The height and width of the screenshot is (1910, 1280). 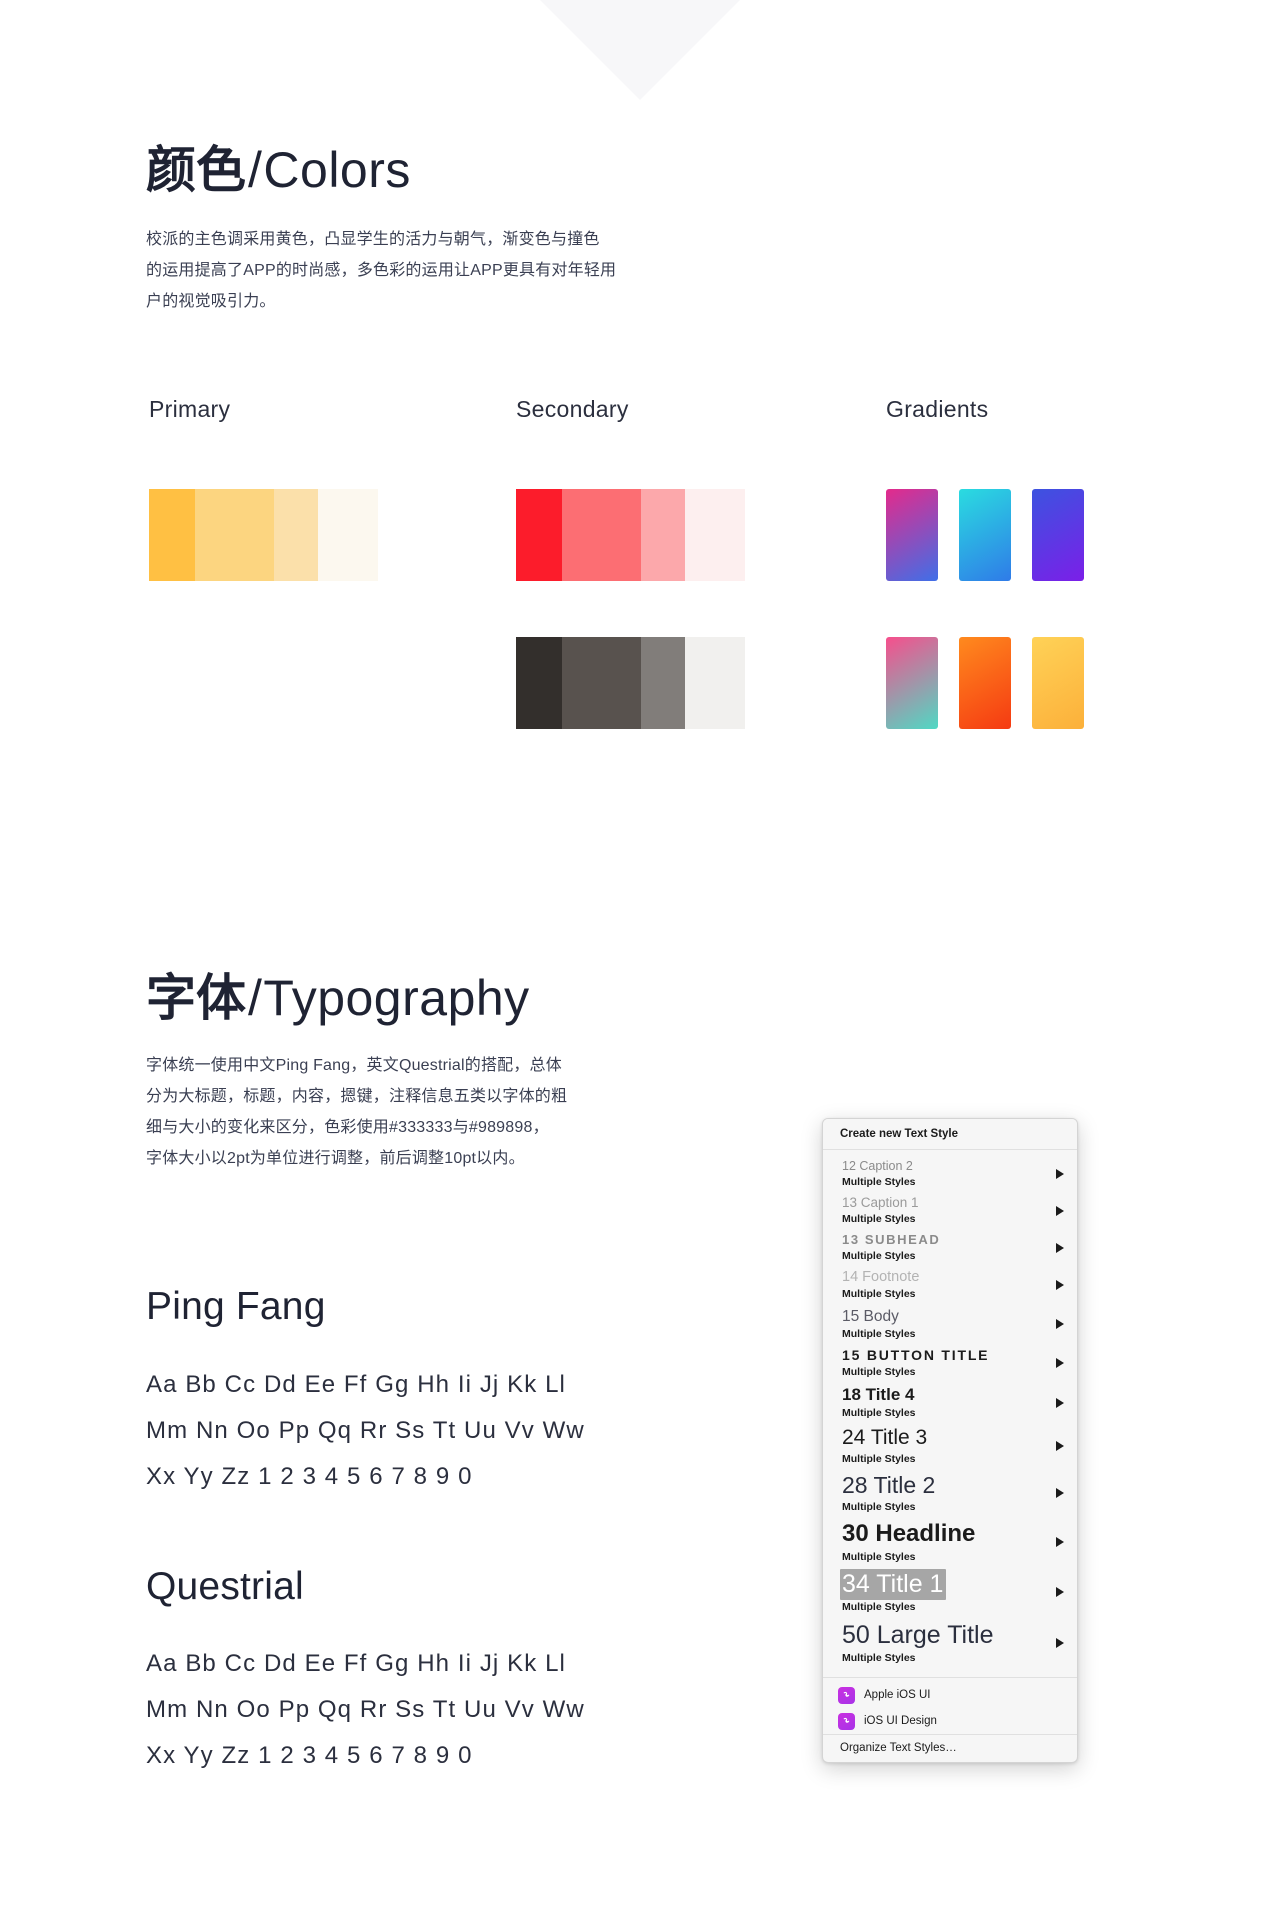 I want to click on gradient-swatch-gradient-cyan-blue, so click(x=985, y=535).